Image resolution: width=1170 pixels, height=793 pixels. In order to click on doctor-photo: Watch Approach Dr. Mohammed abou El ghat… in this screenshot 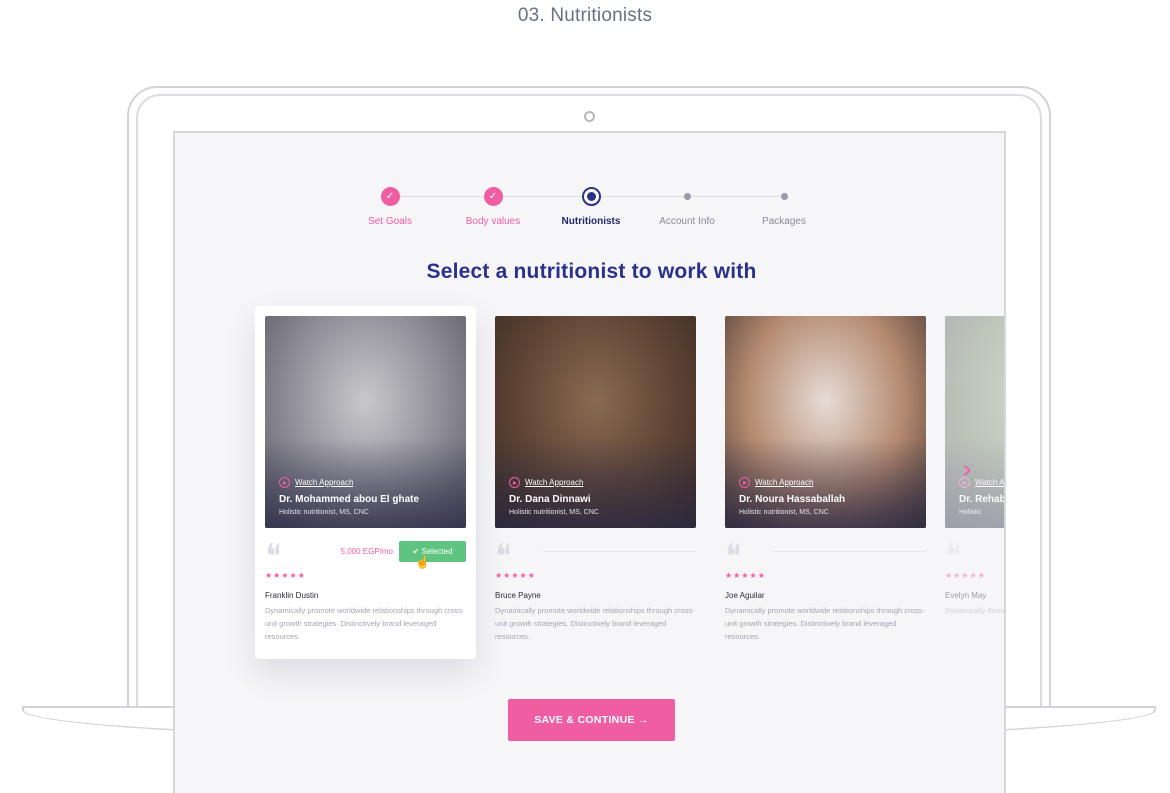, I will do `click(365, 422)`.